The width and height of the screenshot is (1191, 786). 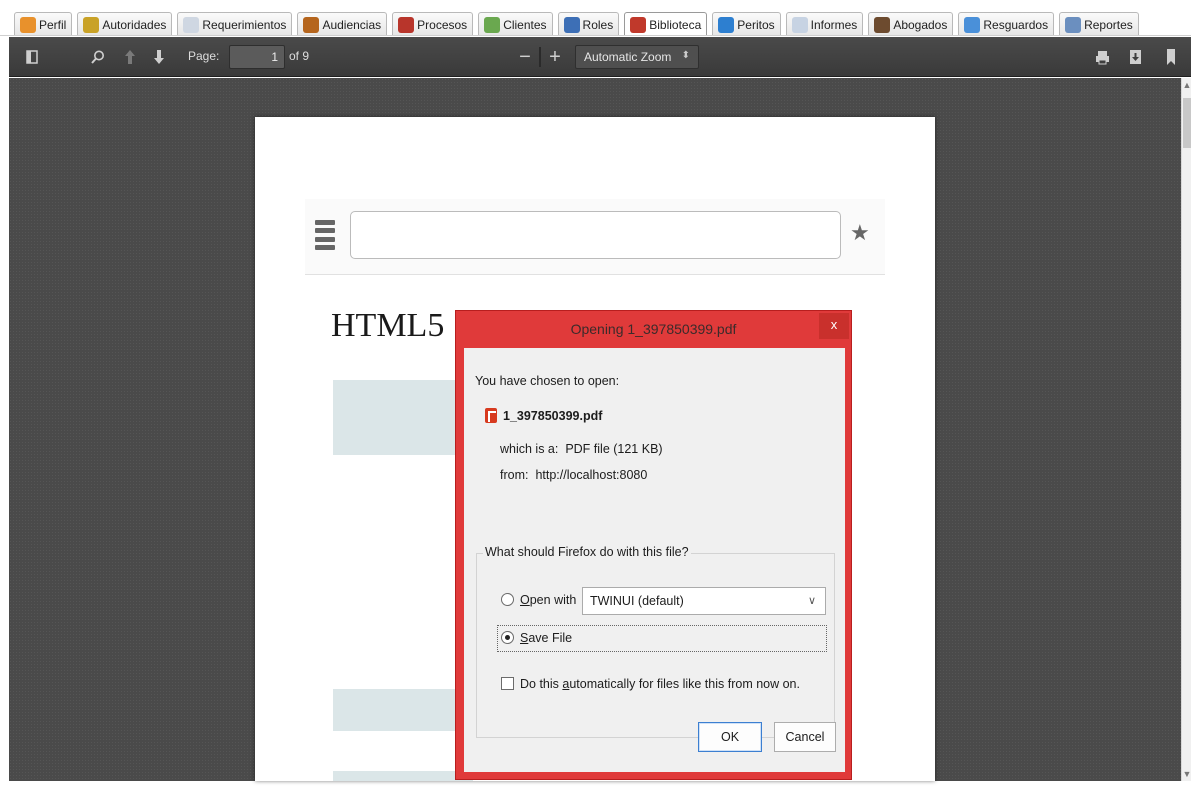 I want to click on requirements-icon, so click(x=191, y=24).